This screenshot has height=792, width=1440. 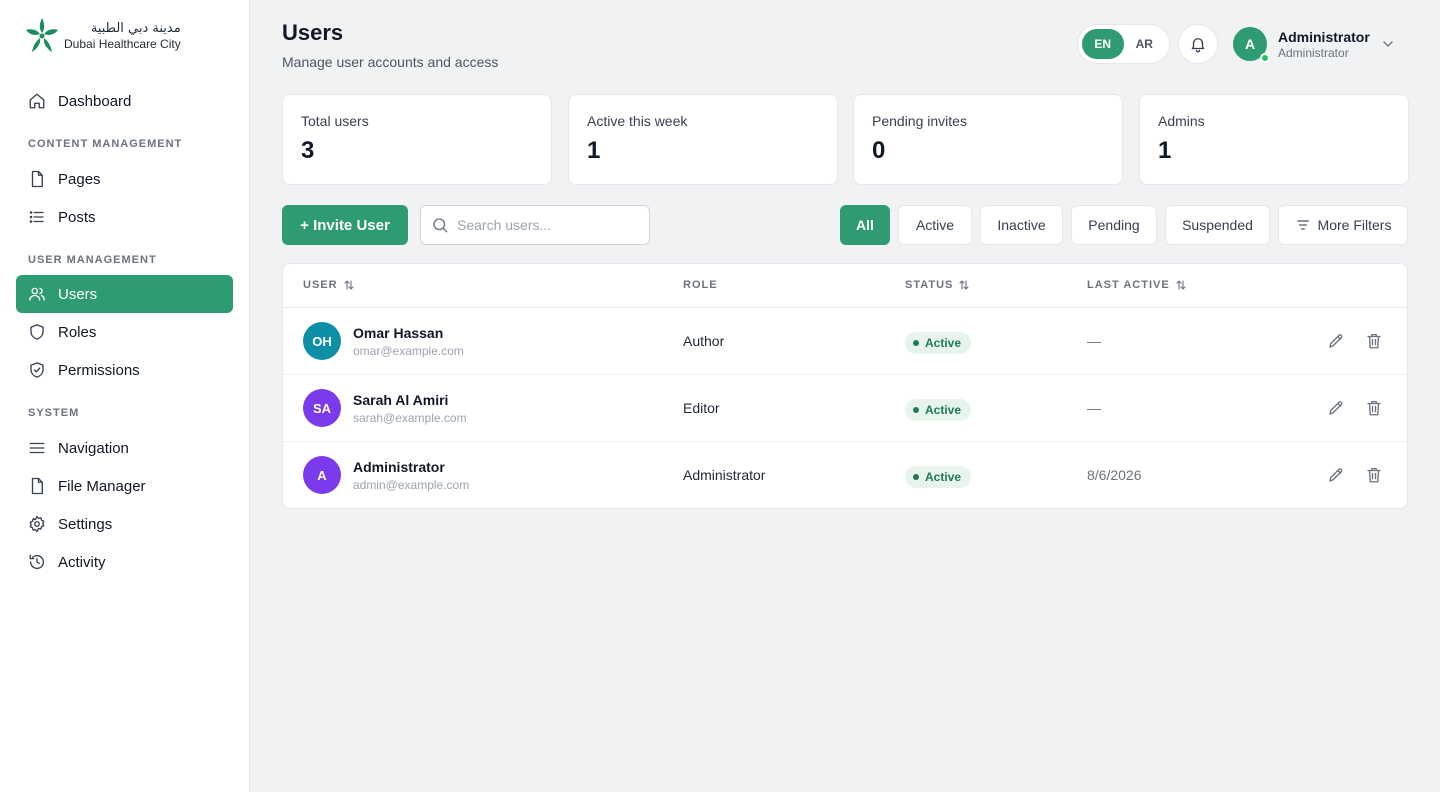 I want to click on stat-card-admins: Admins 1, so click(x=1274, y=139).